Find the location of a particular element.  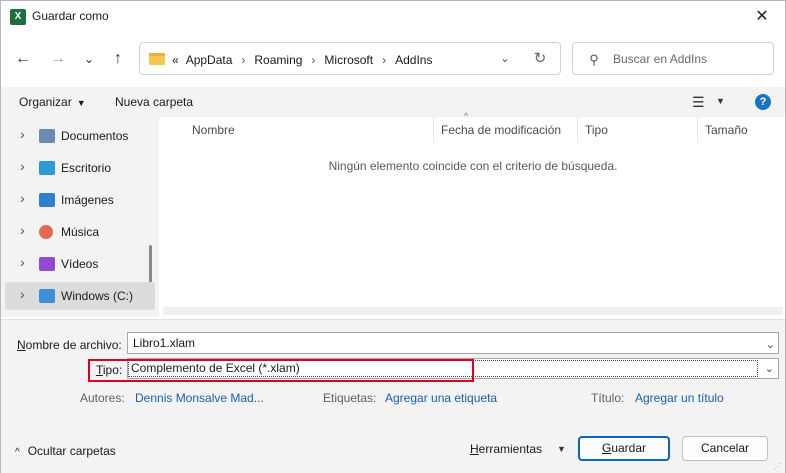

column-name: Nombre is located at coordinates (309, 130).